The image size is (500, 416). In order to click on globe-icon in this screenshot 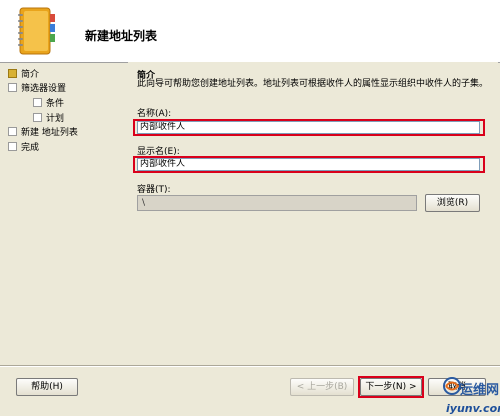, I will do `click(452, 386)`.